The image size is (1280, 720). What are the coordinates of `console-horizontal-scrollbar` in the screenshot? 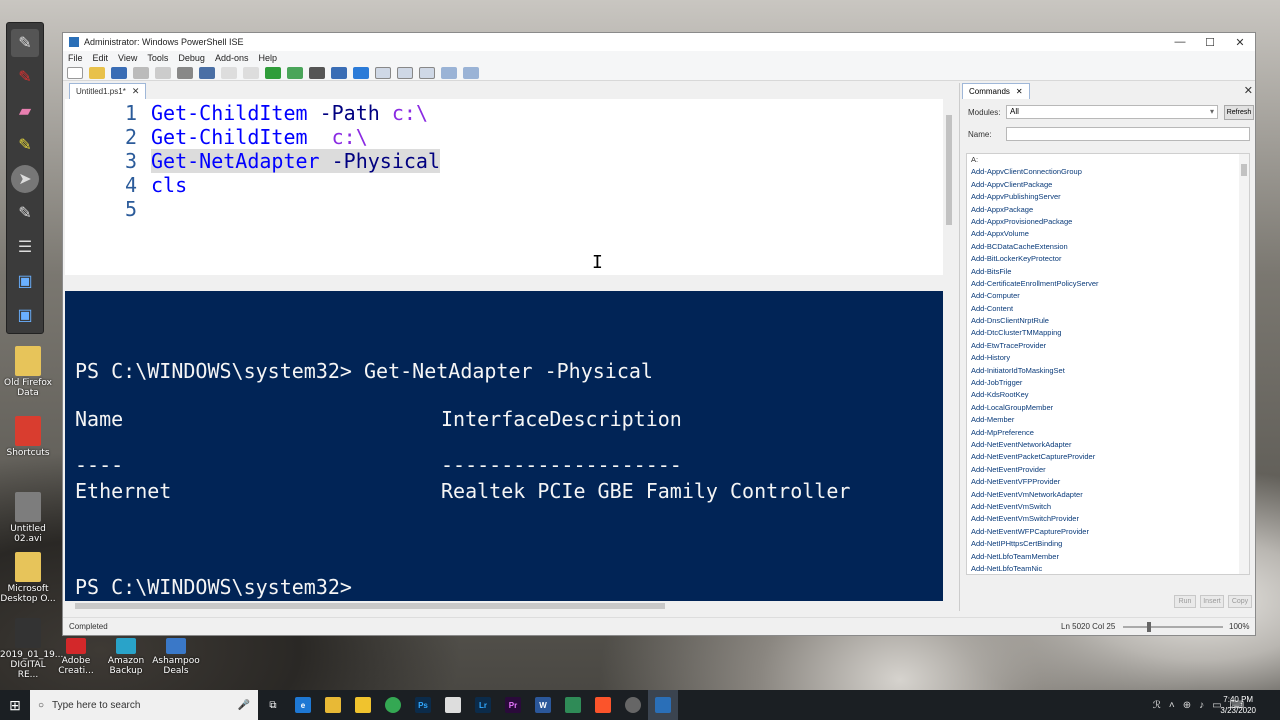 It's located at (504, 606).